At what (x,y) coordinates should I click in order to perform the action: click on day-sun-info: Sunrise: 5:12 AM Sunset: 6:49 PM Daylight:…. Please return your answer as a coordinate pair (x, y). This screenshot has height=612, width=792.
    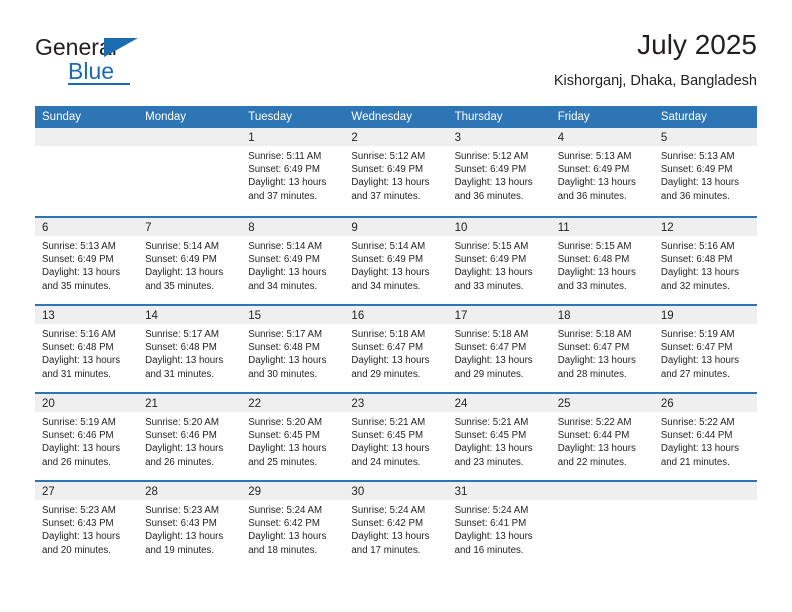
    Looking at the image, I should click on (499, 174).